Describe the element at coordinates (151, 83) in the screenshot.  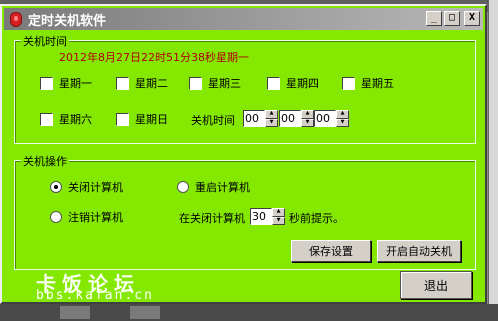
I see `checkbox-label: 星期二` at that location.